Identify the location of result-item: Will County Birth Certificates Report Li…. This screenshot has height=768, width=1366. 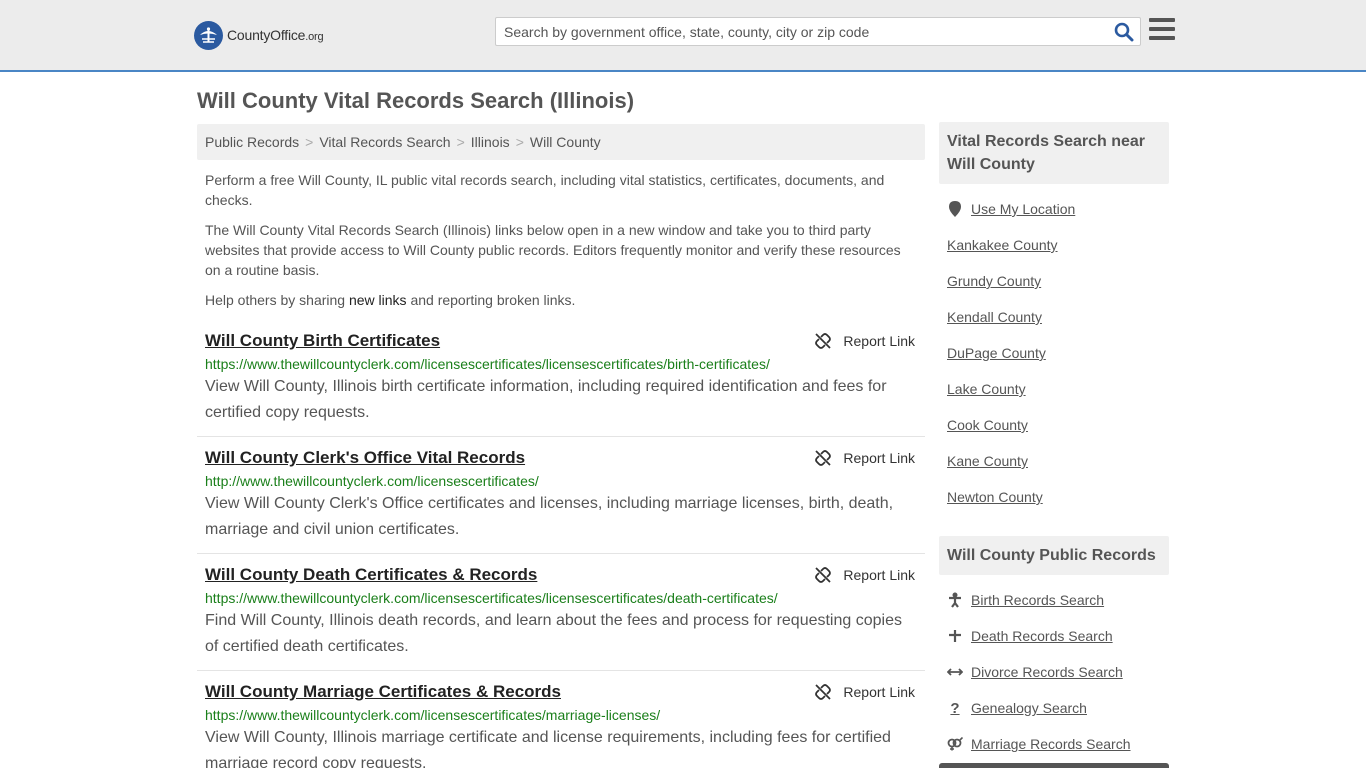
(561, 378).